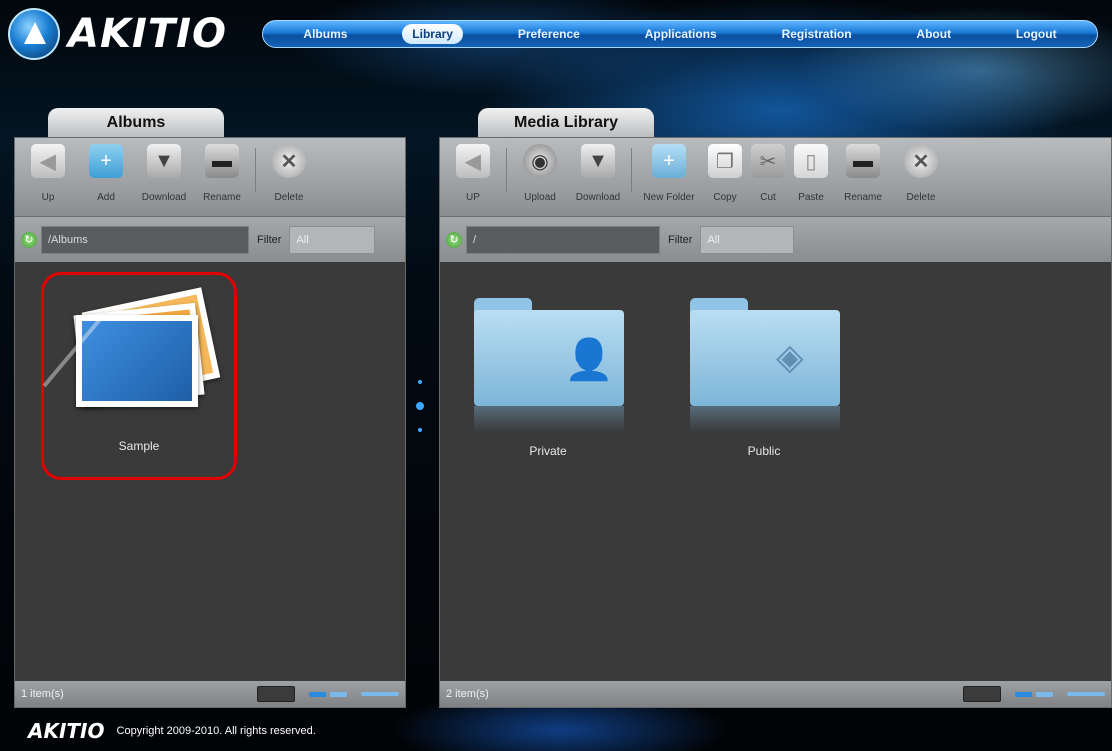 This screenshot has width=1112, height=751. Describe the element at coordinates (549, 34) in the screenshot. I see `nav-preference: Preference` at that location.